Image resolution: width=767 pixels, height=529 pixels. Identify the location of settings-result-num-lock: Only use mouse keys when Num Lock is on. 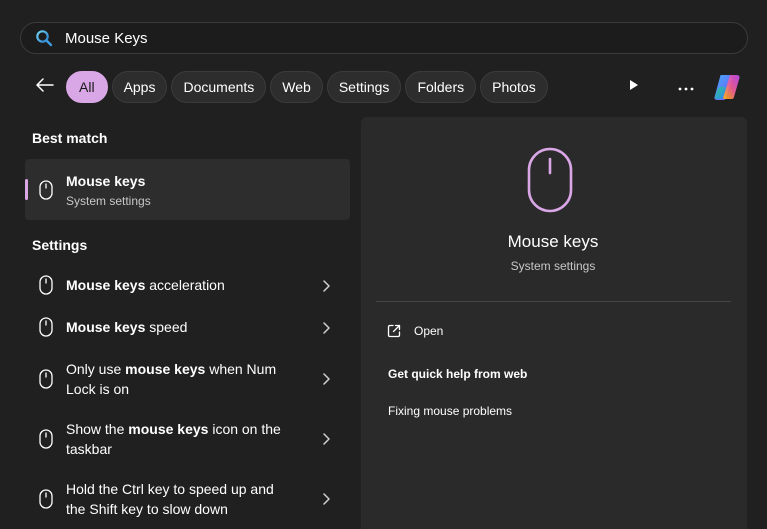
(187, 379).